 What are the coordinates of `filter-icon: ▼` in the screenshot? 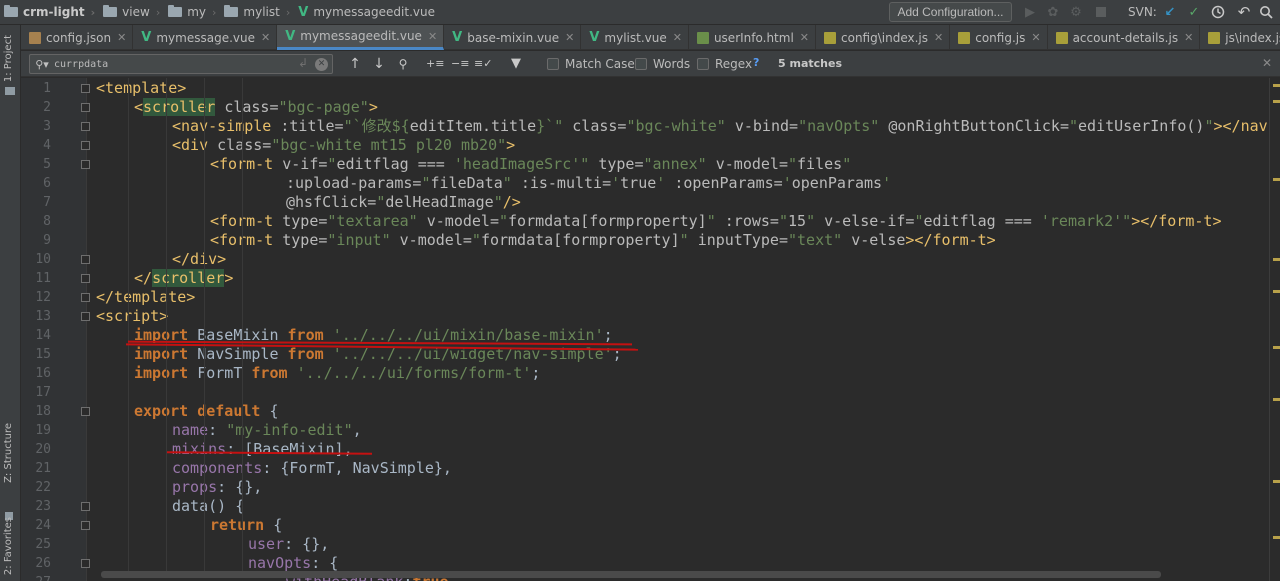 It's located at (516, 64).